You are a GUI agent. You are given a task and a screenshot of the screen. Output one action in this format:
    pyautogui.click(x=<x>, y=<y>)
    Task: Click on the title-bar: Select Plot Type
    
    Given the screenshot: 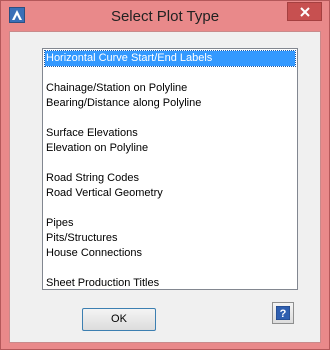 What is the action you would take?
    pyautogui.click(x=165, y=16)
    